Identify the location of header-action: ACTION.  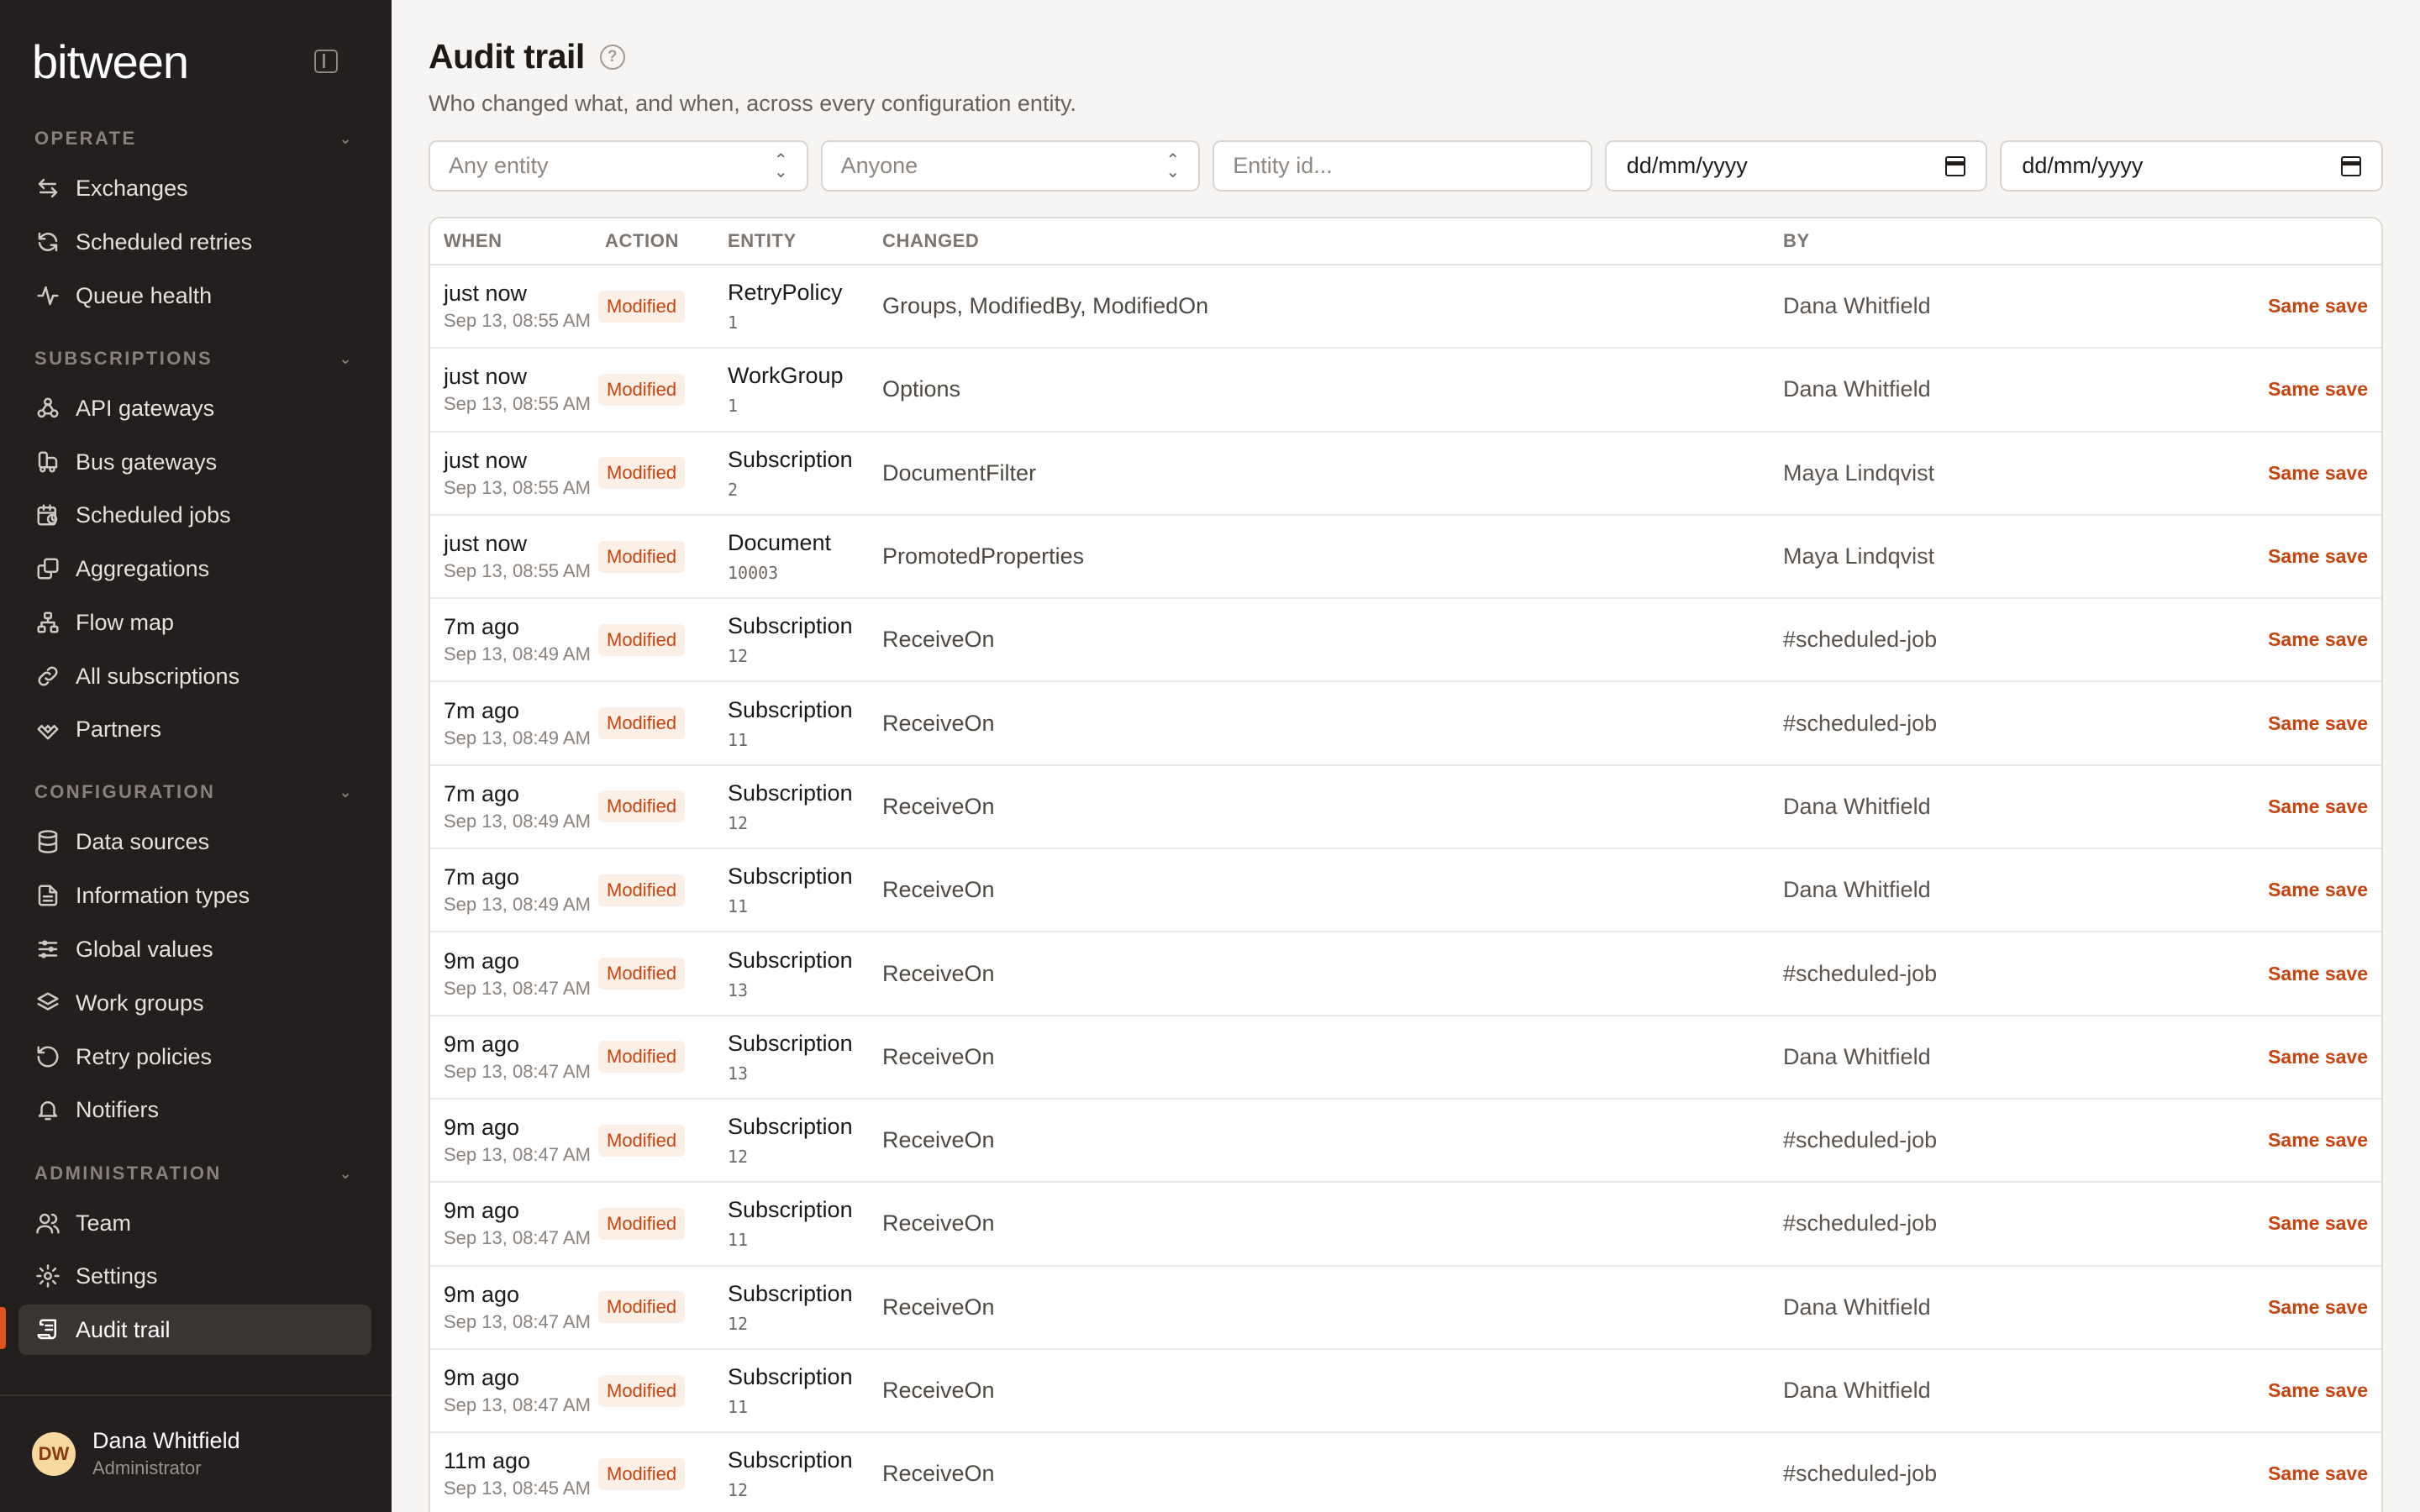
(666, 241).